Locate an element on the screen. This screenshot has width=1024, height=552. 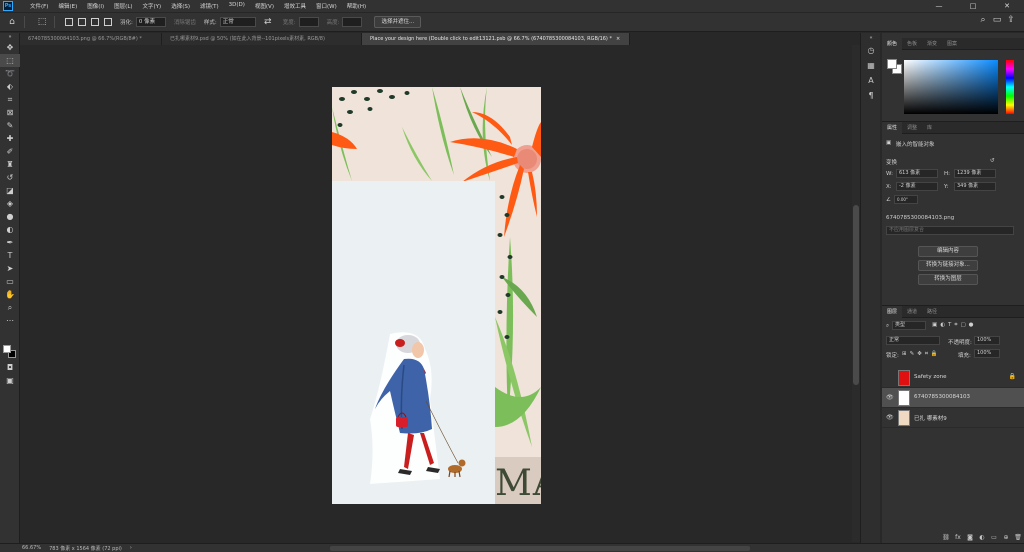
tab-gradients: 渐变 is located at coordinates (932, 44).